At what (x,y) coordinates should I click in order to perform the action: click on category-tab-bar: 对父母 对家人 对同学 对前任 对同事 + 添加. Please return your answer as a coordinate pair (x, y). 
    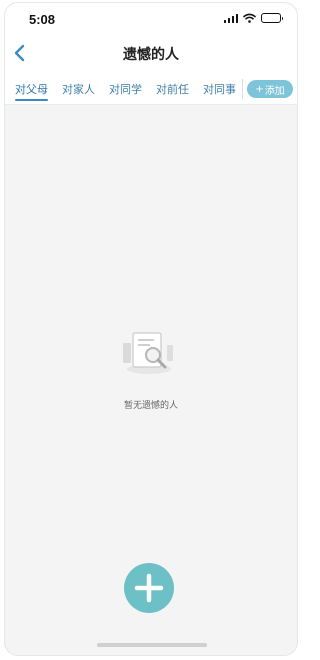
    Looking at the image, I should click on (151, 89).